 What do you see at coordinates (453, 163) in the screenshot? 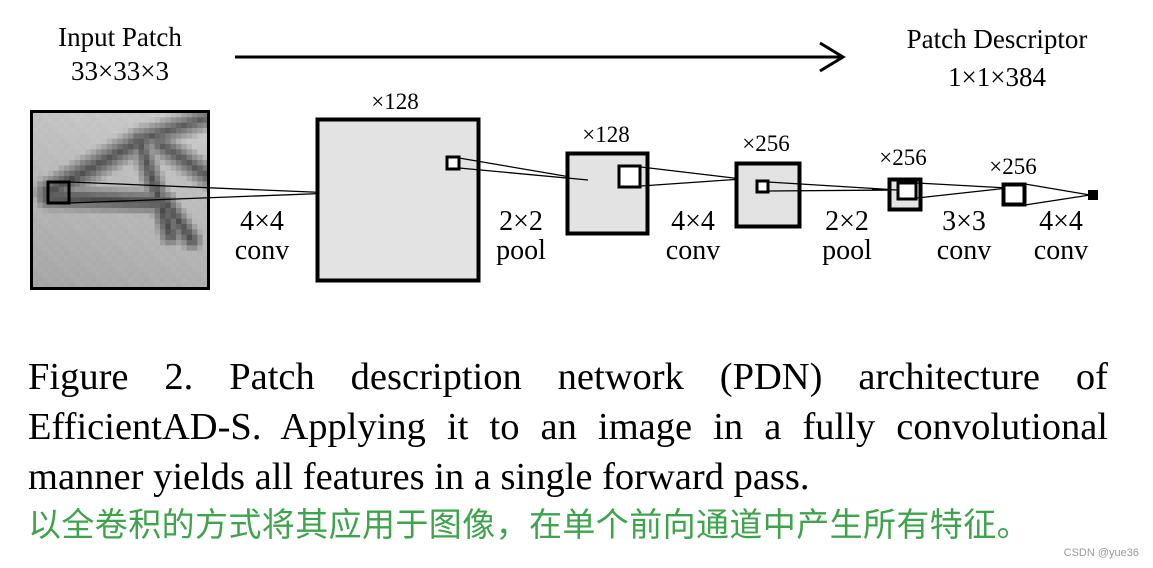
I see `layer1-kernel-window` at bounding box center [453, 163].